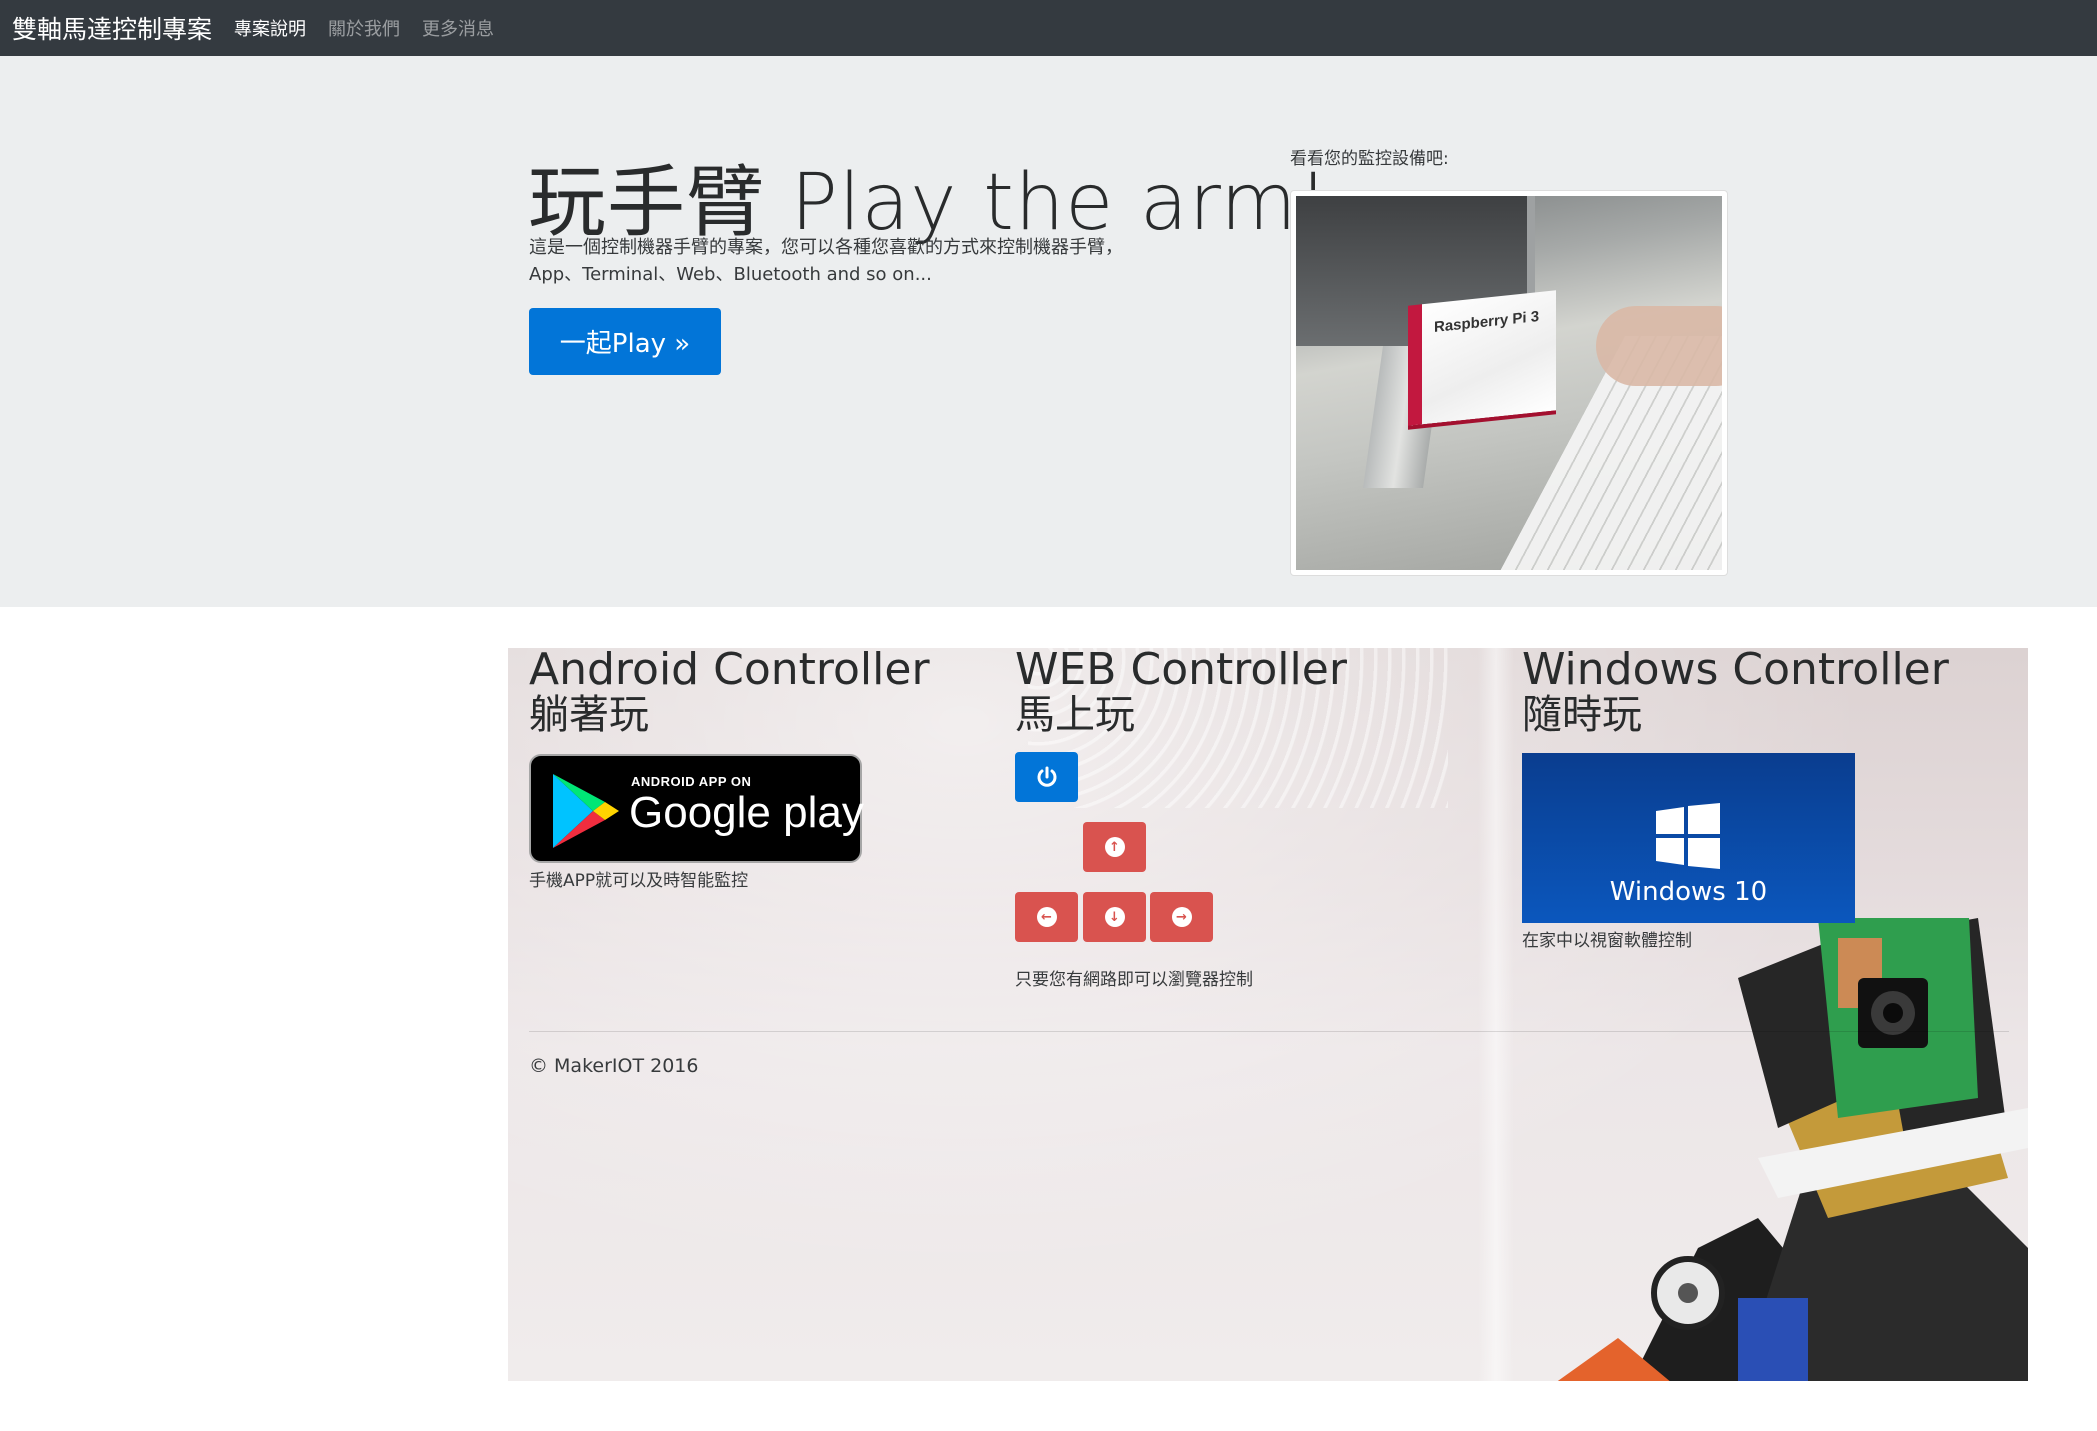  Describe the element at coordinates (1048, 28) in the screenshot. I see `navbar: 雙軸馬達控制專案 專案說明 關於我們 更多消息` at that location.